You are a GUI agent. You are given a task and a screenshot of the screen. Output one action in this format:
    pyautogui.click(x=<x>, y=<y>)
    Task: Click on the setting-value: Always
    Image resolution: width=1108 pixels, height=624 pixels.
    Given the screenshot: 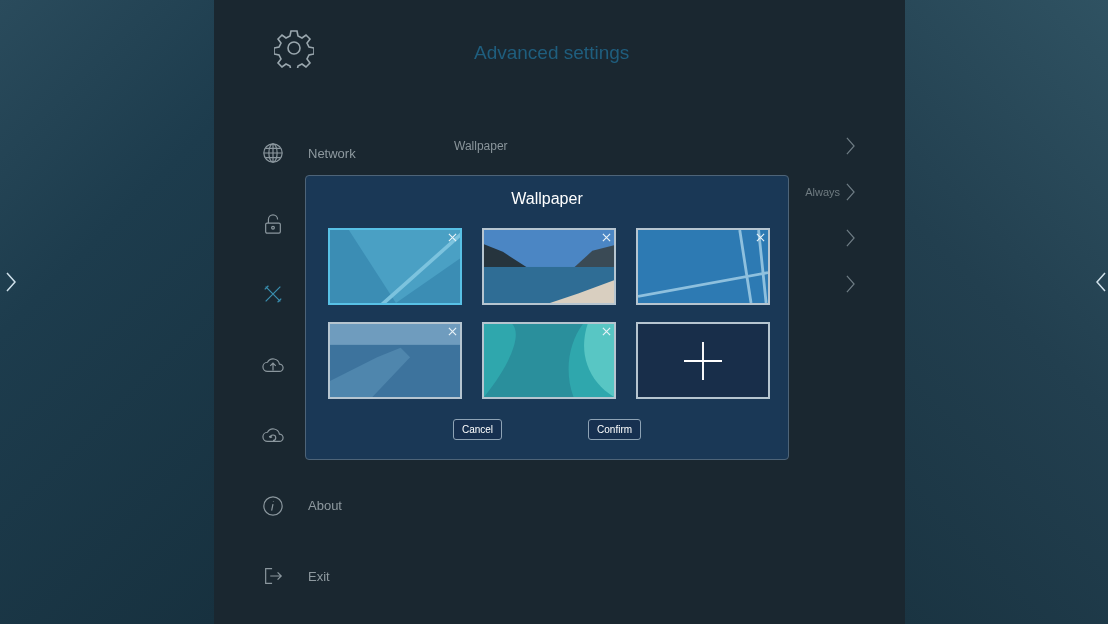 What is the action you would take?
    pyautogui.click(x=822, y=192)
    